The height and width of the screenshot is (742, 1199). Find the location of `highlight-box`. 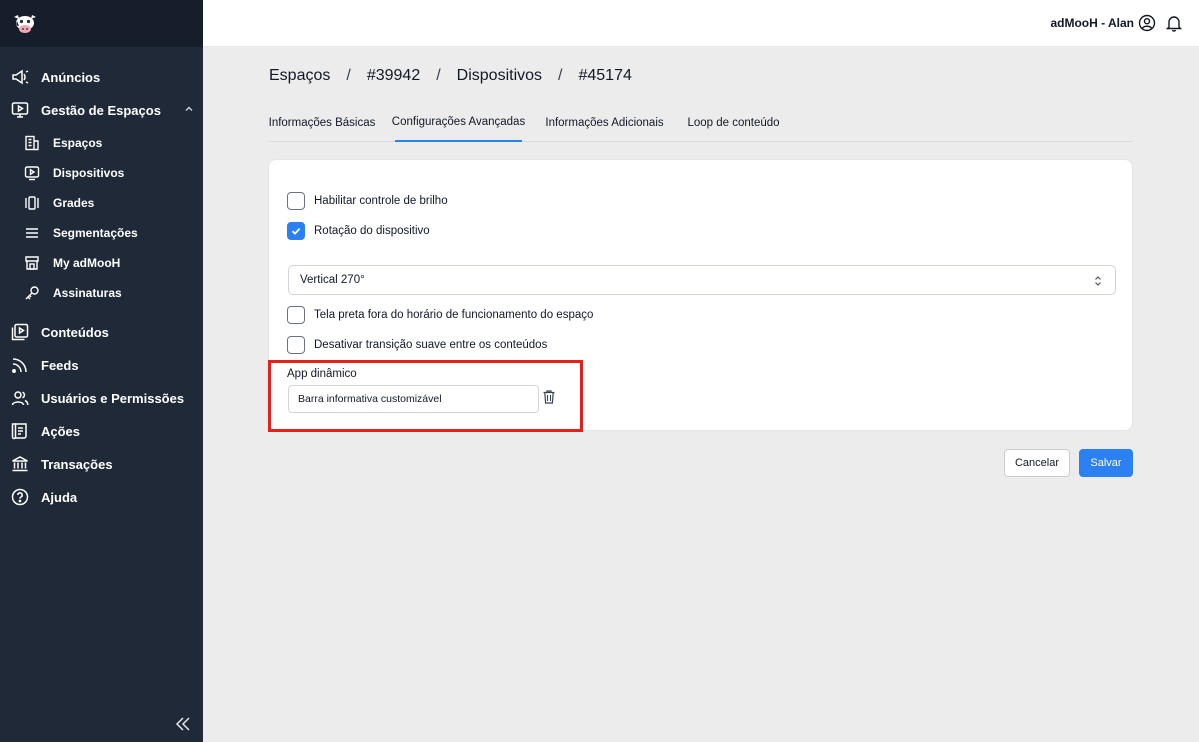

highlight-box is located at coordinates (425, 396).